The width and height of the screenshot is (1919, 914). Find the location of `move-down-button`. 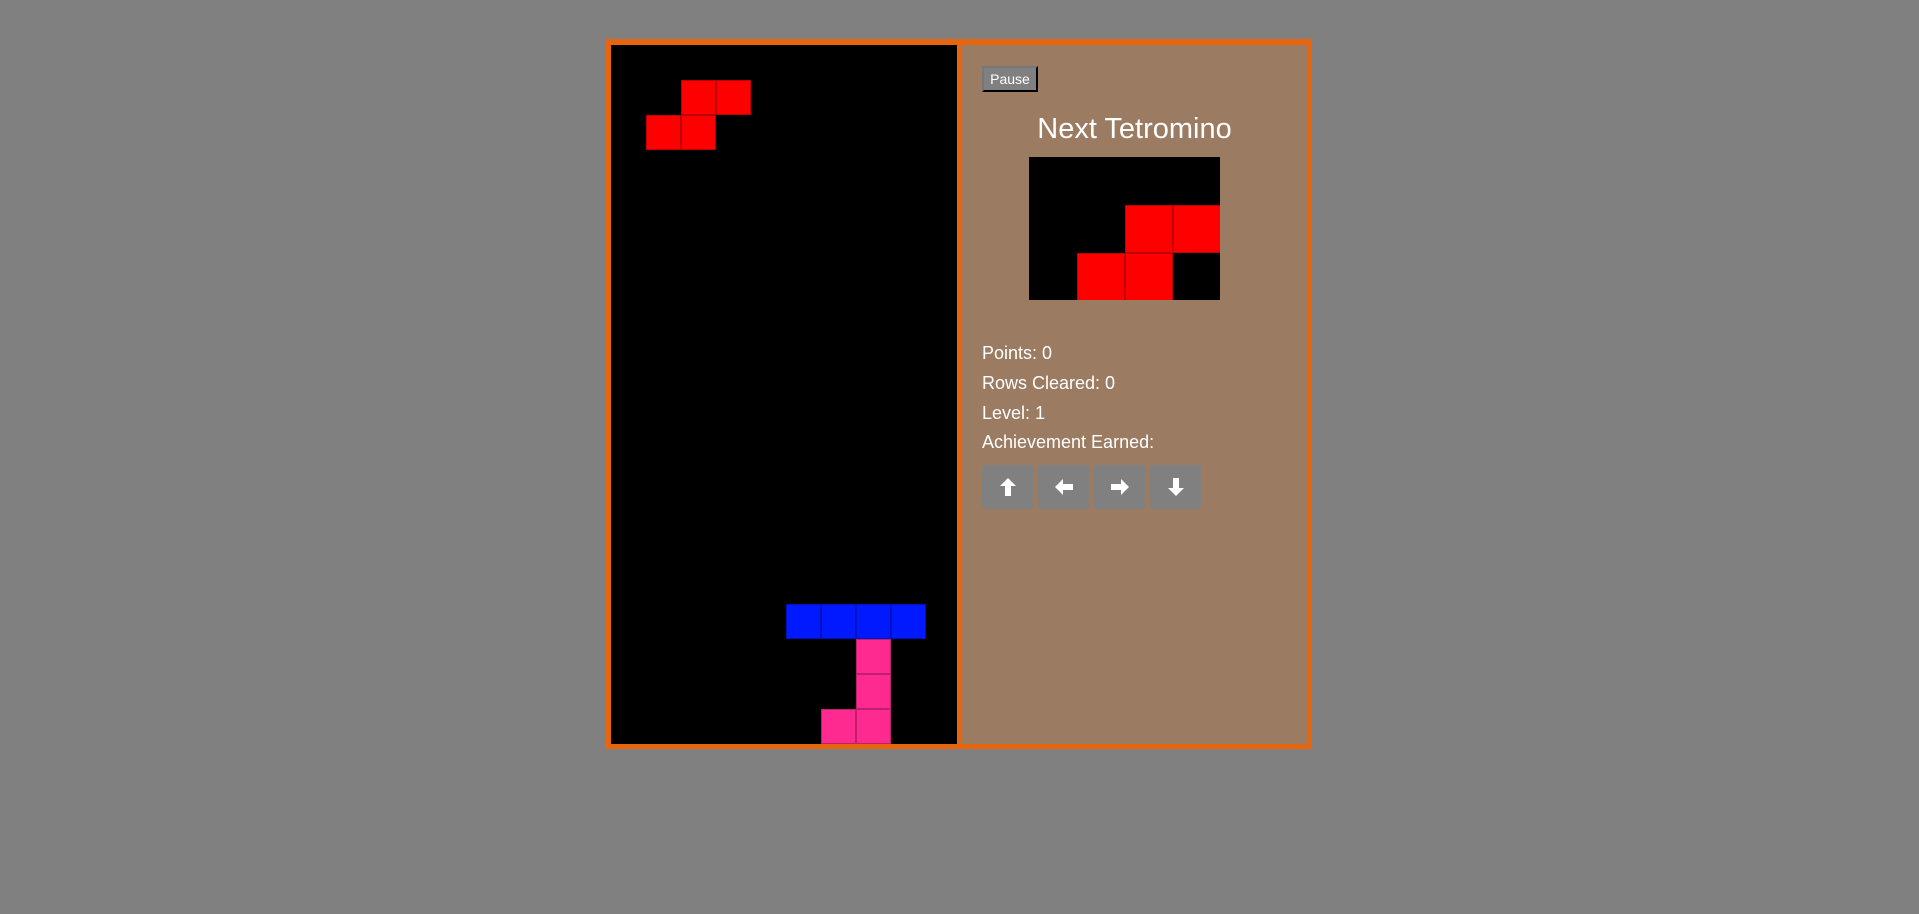

move-down-button is located at coordinates (1175, 487).